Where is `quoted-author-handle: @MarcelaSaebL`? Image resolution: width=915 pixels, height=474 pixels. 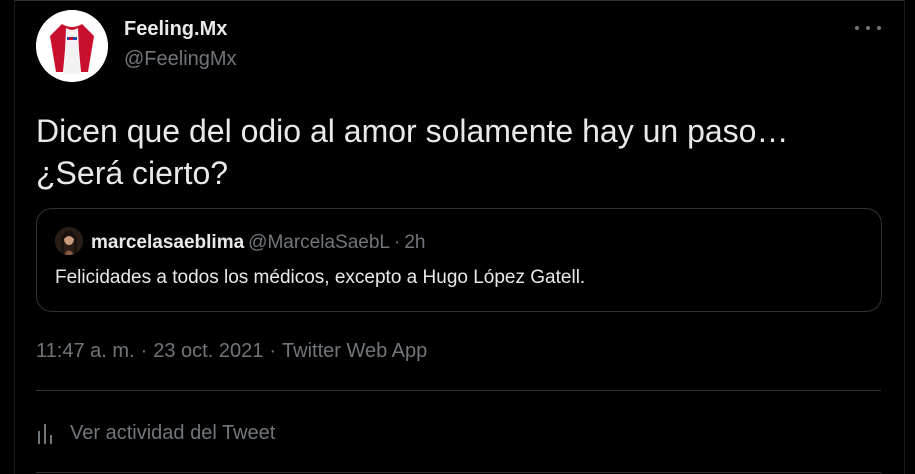 quoted-author-handle: @MarcelaSaebL is located at coordinates (319, 242).